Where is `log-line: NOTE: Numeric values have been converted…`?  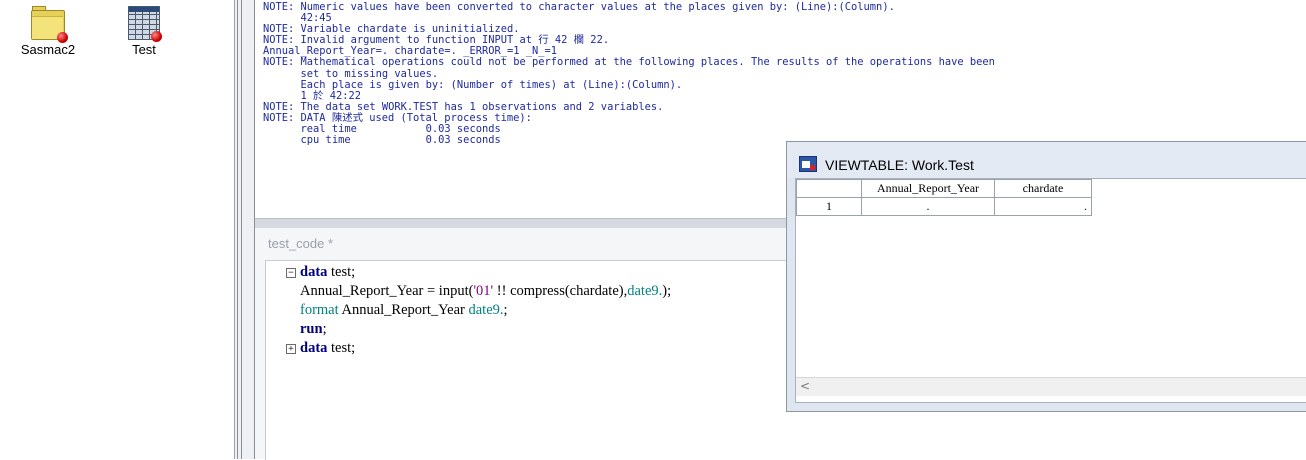 log-line: NOTE: Numeric values have been converted… is located at coordinates (579, 7).